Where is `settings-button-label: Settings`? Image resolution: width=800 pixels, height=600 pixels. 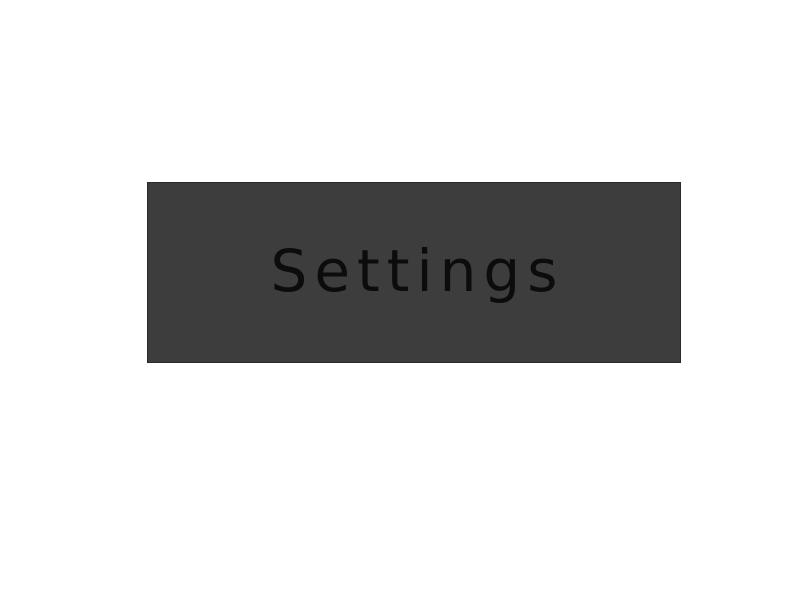 settings-button-label: Settings is located at coordinates (417, 270).